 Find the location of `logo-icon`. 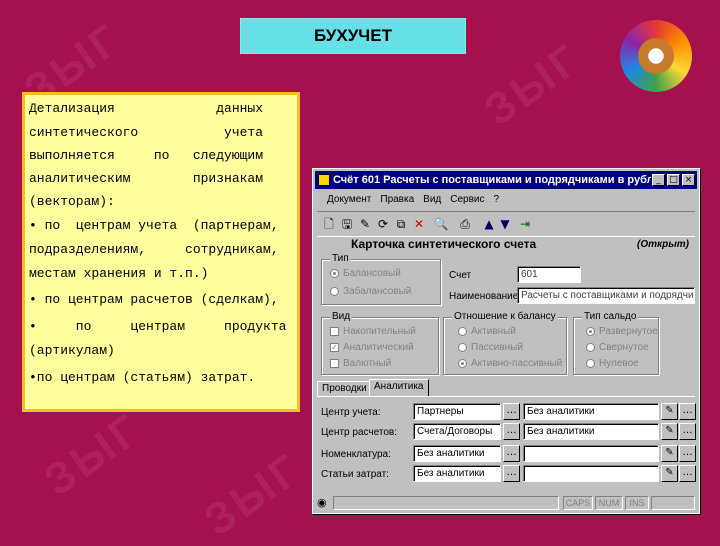

logo-icon is located at coordinates (656, 56).